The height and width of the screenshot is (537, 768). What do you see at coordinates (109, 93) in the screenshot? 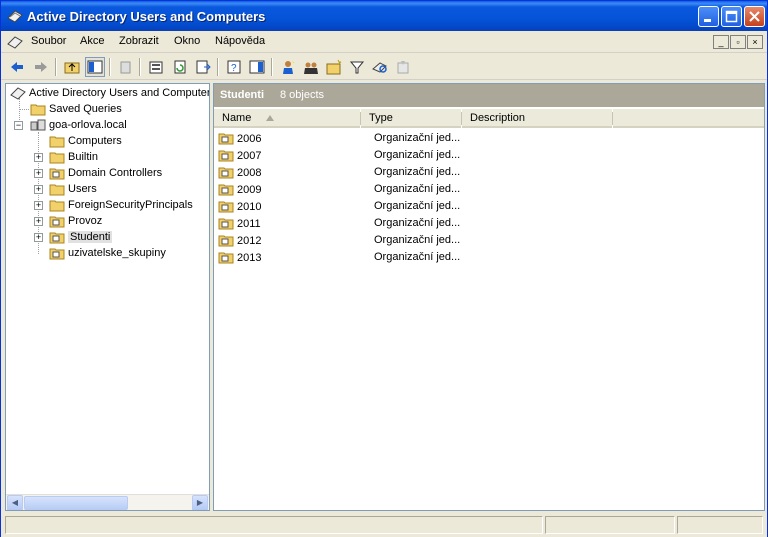
I see `tree-item-root: Active Directory Users and Computer` at bounding box center [109, 93].